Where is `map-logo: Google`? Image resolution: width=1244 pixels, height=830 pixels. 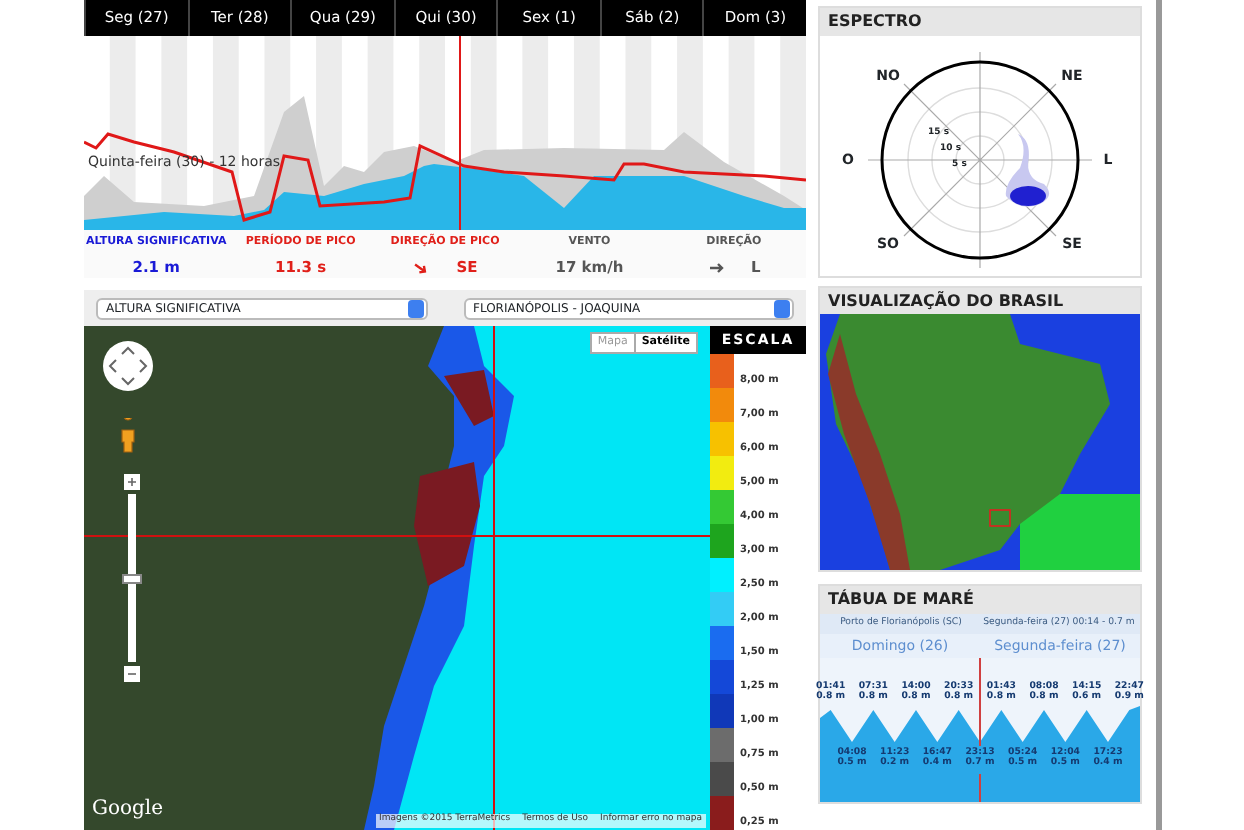
map-logo: Google is located at coordinates (128, 810).